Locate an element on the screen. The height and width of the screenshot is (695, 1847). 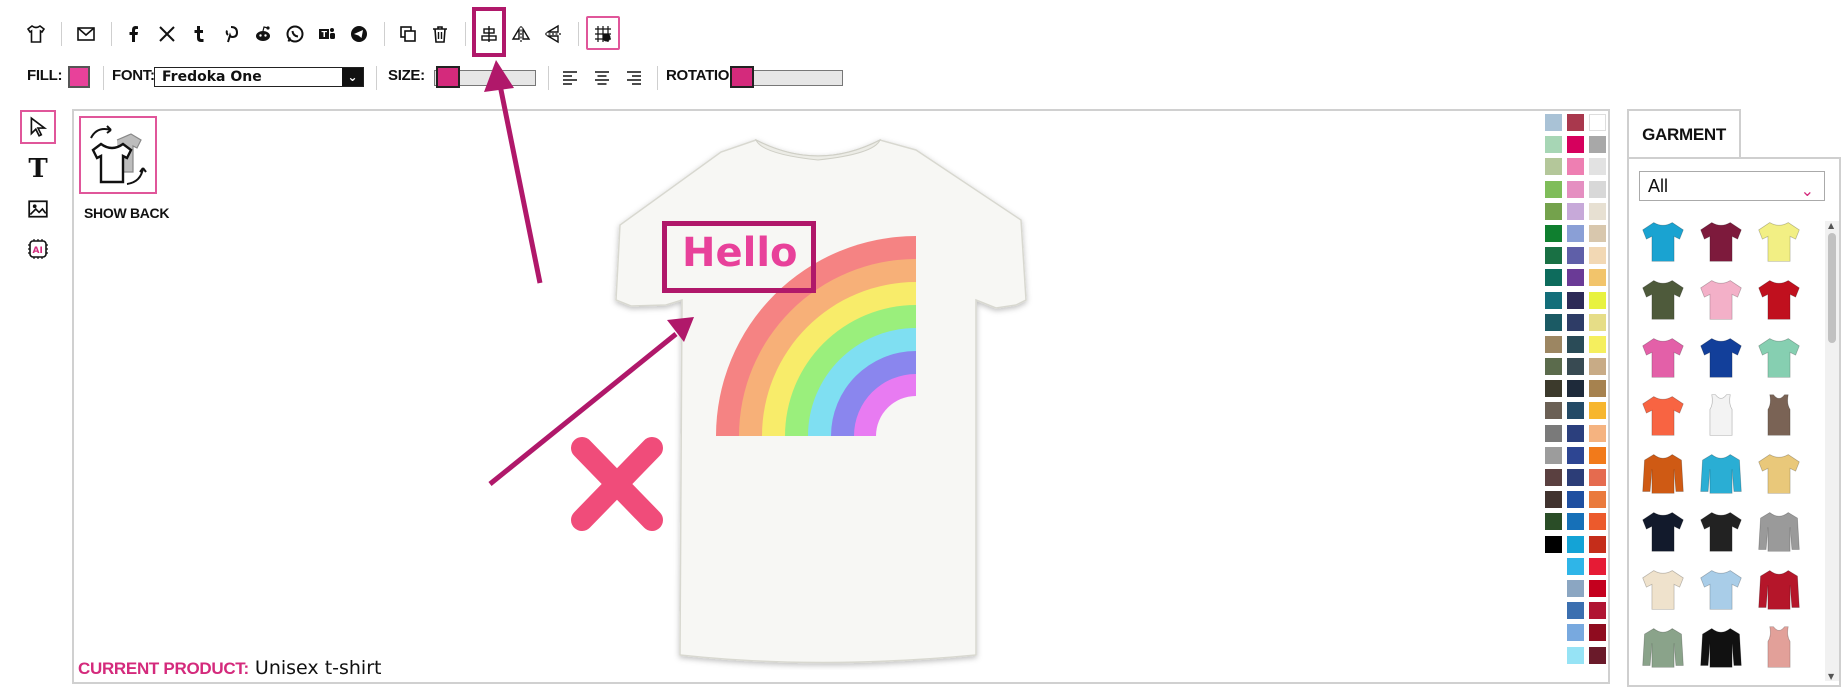
scroll-up-icon: ▲ is located at coordinates (1831, 225).